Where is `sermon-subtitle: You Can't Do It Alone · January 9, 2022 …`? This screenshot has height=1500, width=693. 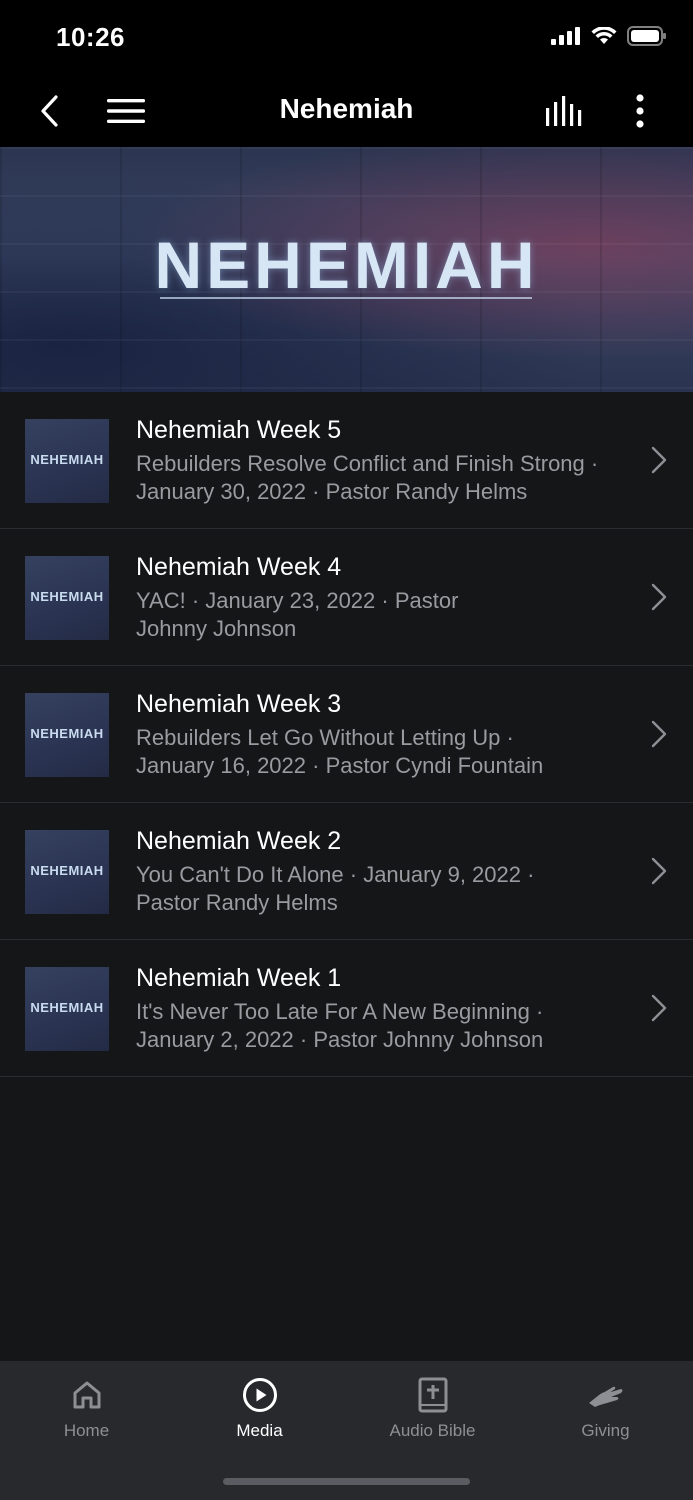 sermon-subtitle: You Can't Do It Alone · January 9, 2022 … is located at coordinates (335, 888).